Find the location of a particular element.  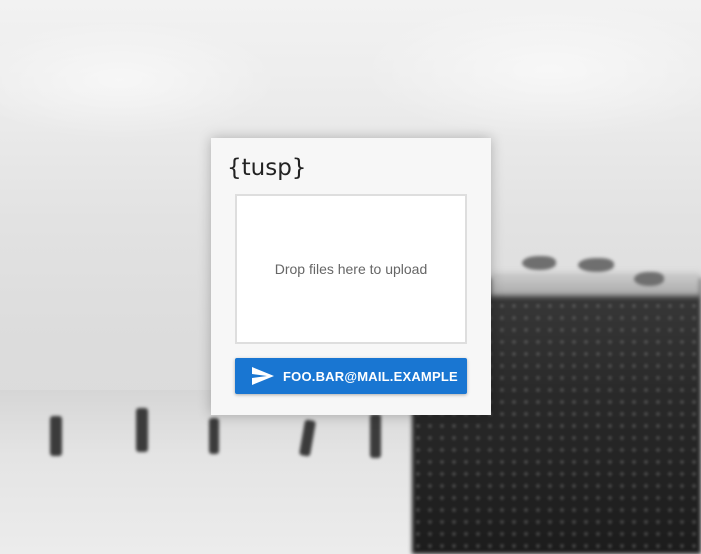

send-icon is located at coordinates (263, 376).